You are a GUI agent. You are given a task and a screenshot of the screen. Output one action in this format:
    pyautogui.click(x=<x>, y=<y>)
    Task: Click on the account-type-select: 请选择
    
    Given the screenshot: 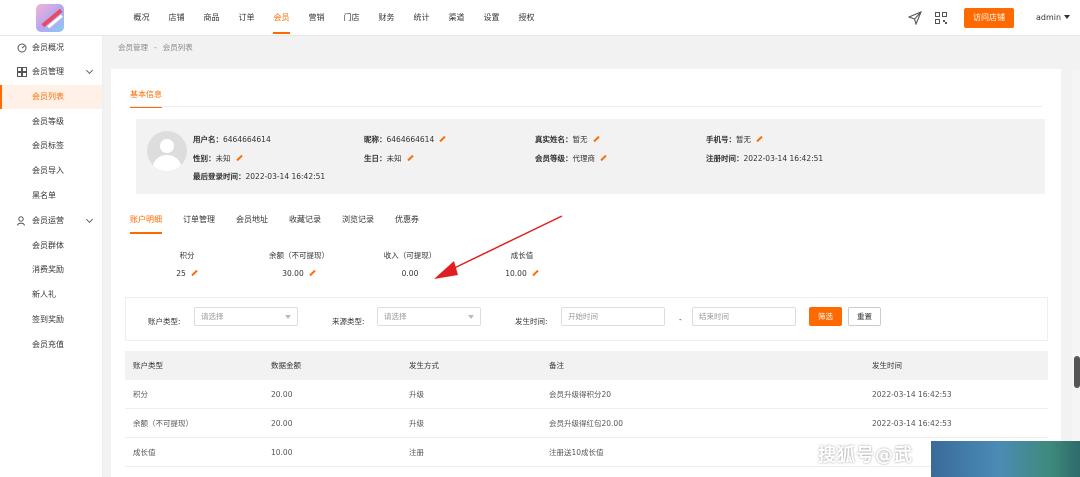 What is the action you would take?
    pyautogui.click(x=246, y=316)
    